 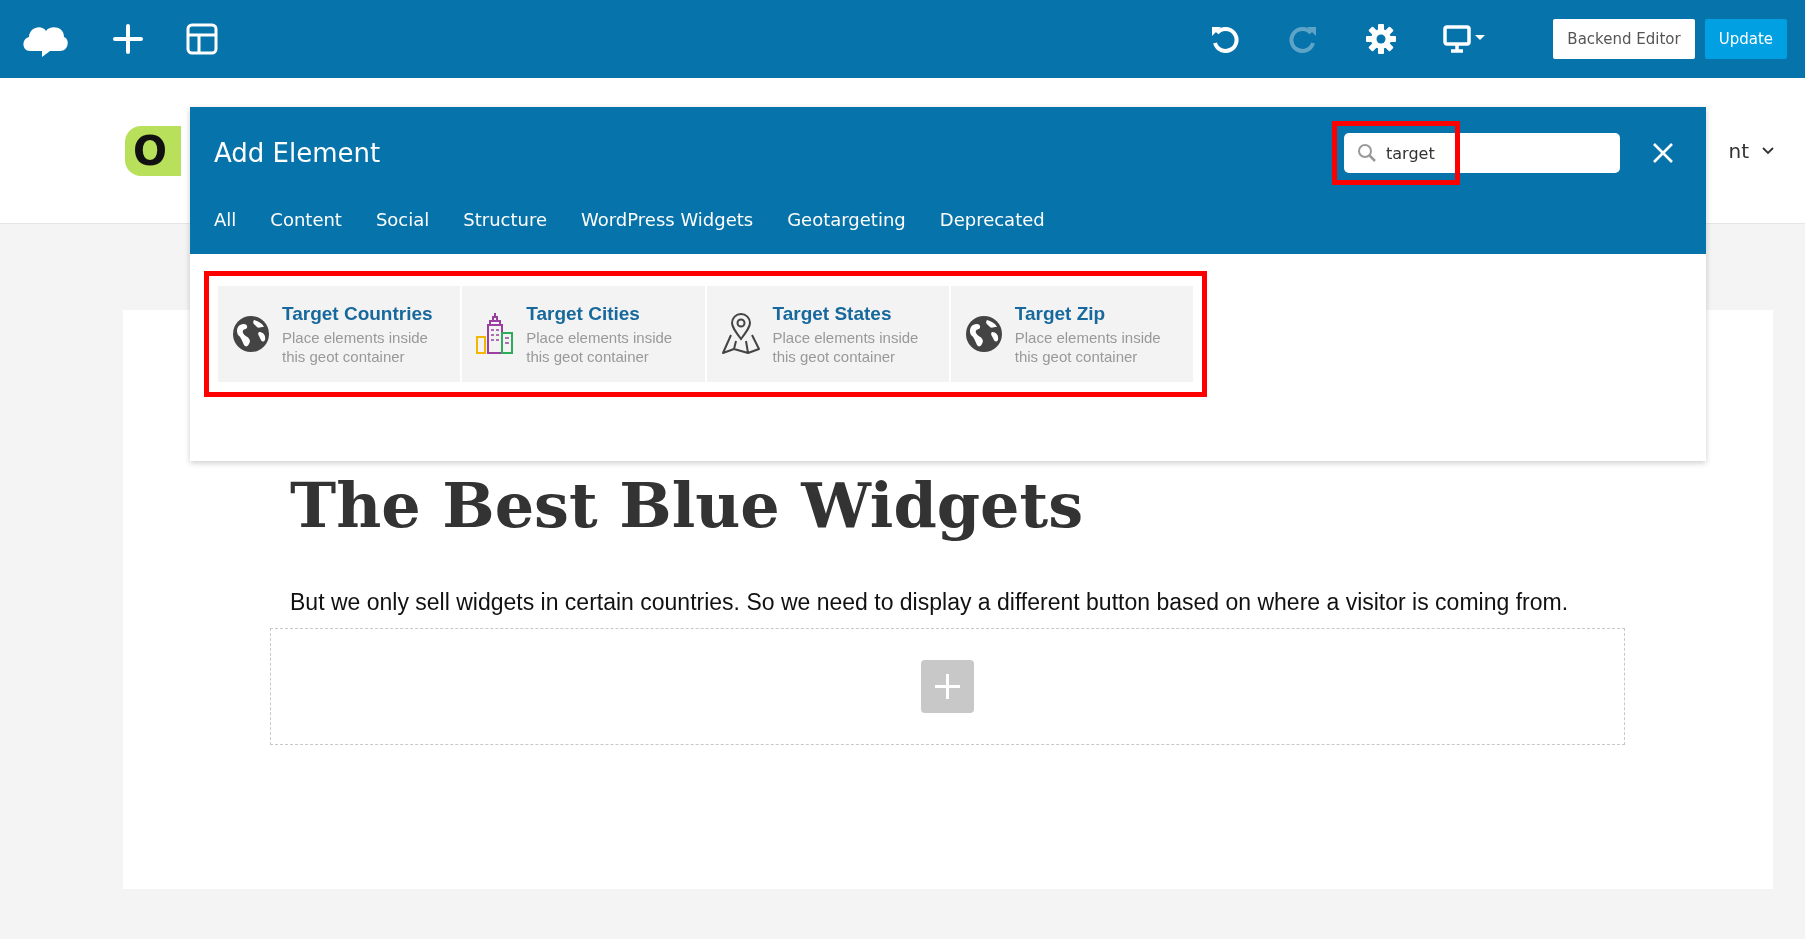 What do you see at coordinates (128, 39) in the screenshot?
I see `add-icon` at bounding box center [128, 39].